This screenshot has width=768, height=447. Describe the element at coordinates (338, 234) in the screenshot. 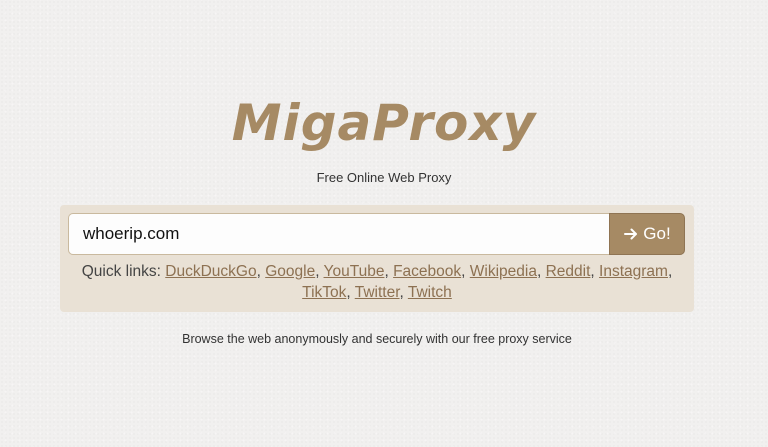

I see `url-input` at that location.